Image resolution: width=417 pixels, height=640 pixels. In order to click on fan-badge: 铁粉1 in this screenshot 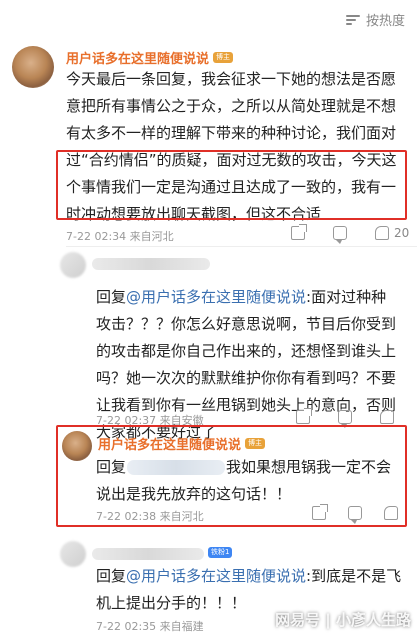, I will do `click(220, 552)`.